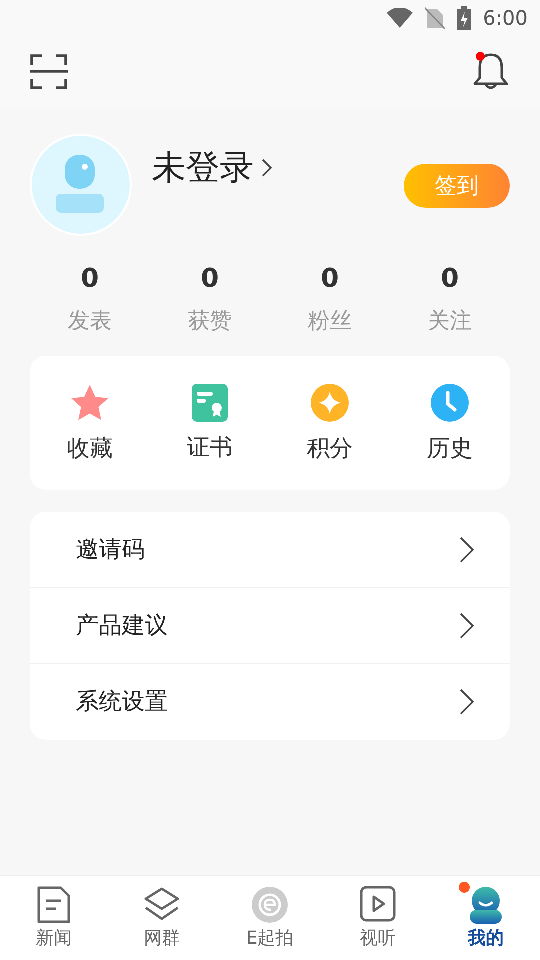 The width and height of the screenshot is (540, 960). I want to click on wifi-icon, so click(400, 18).